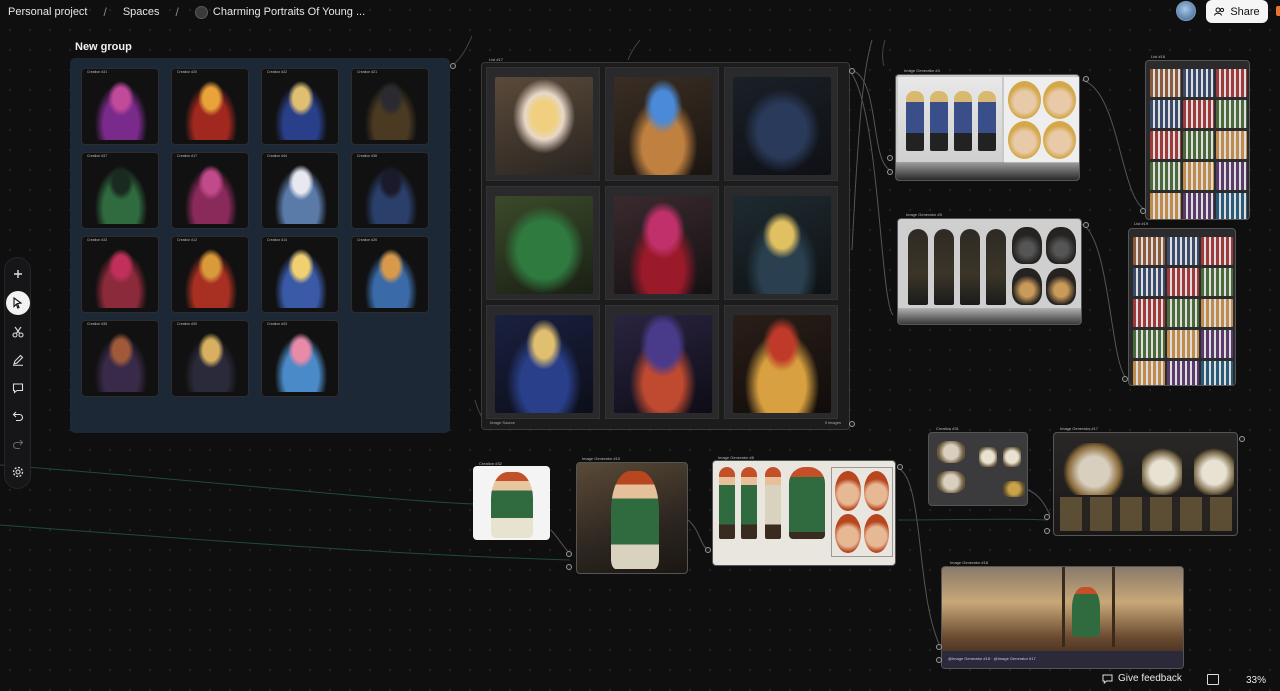 This screenshot has height=691, width=1280. I want to click on character-image, so click(301, 192).